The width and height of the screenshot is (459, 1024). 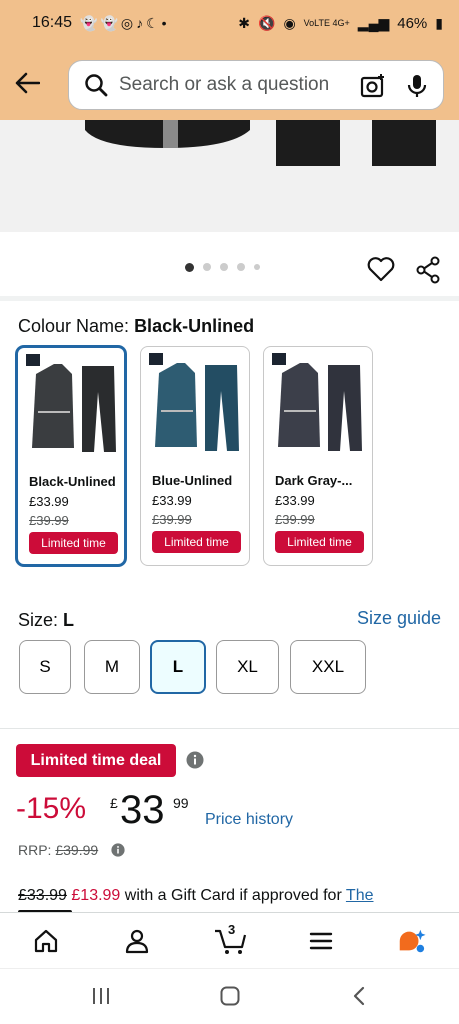 What do you see at coordinates (45, 667) in the screenshot?
I see `size-option-s: S` at bounding box center [45, 667].